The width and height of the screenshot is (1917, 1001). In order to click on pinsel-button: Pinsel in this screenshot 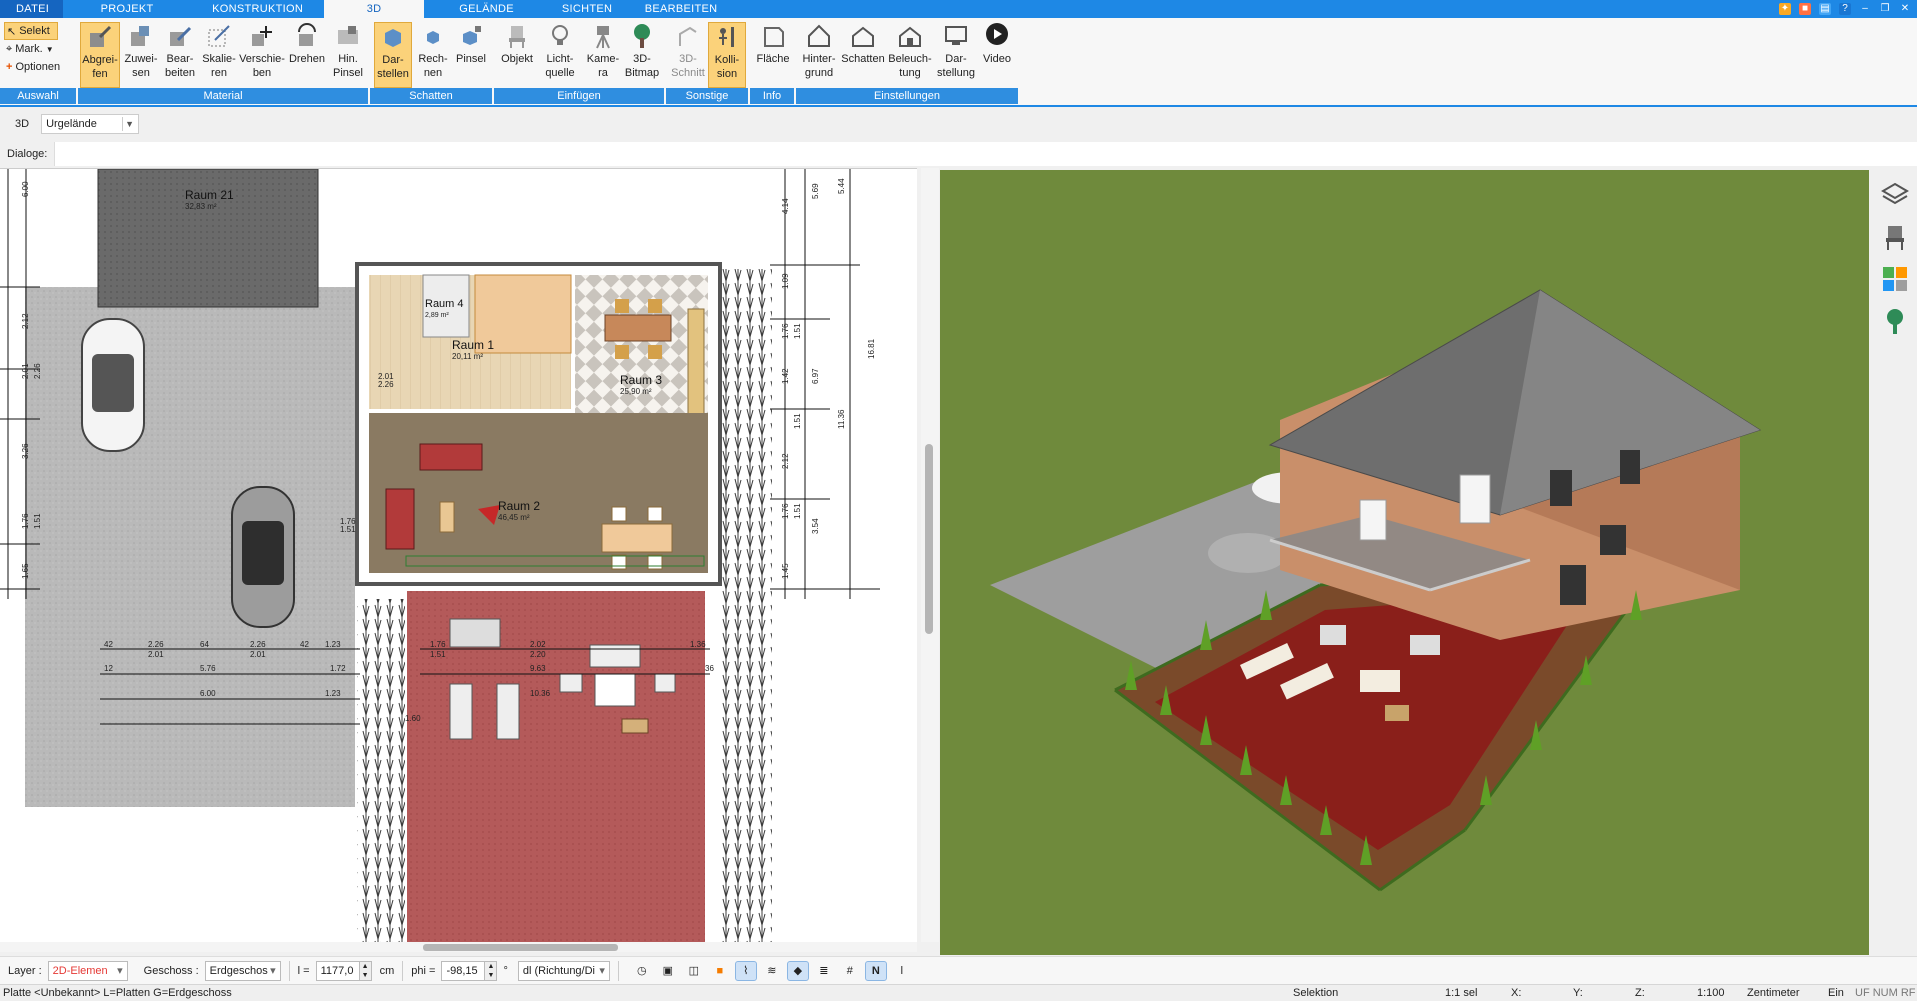, I will do `click(471, 55)`.